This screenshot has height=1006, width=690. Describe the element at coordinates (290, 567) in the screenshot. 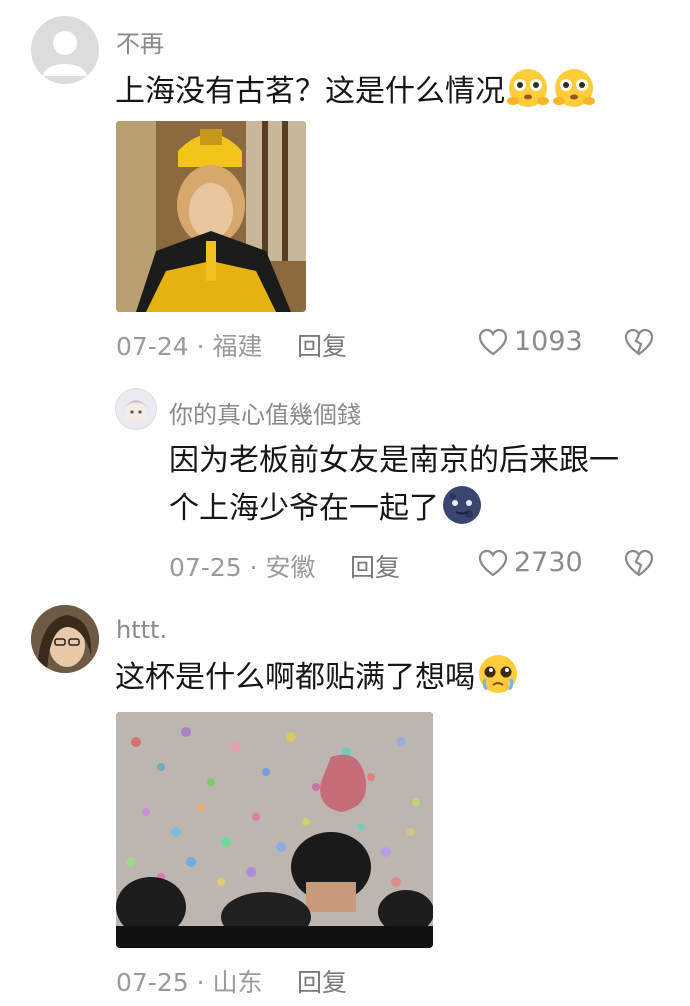

I see `comment-location: 安徽` at that location.